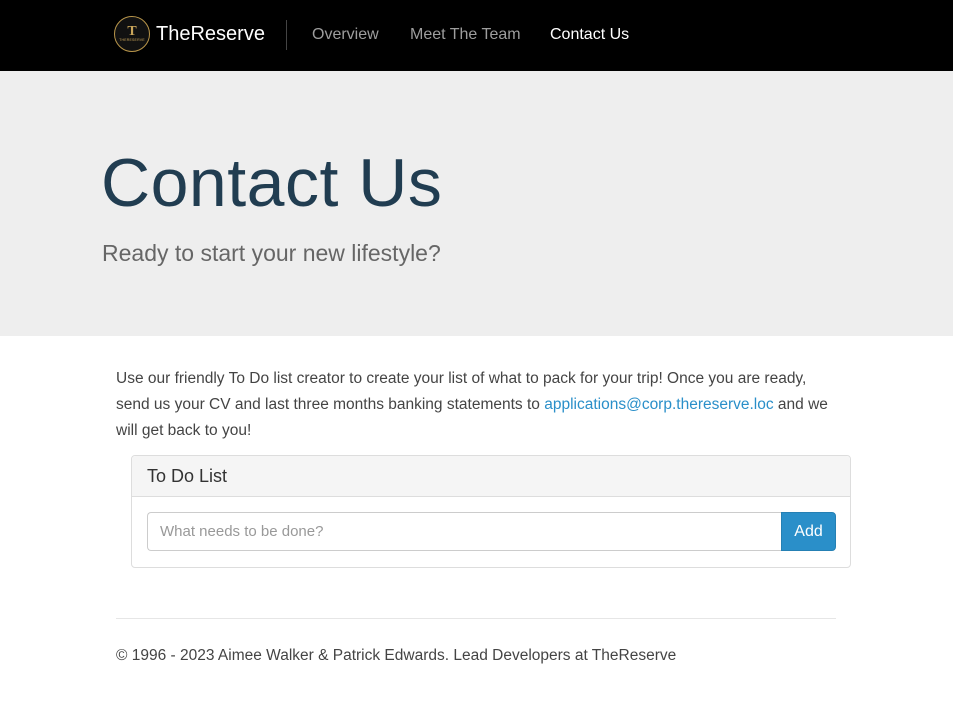  I want to click on nav-link-meet-the-team: Meet The Team, so click(465, 35).